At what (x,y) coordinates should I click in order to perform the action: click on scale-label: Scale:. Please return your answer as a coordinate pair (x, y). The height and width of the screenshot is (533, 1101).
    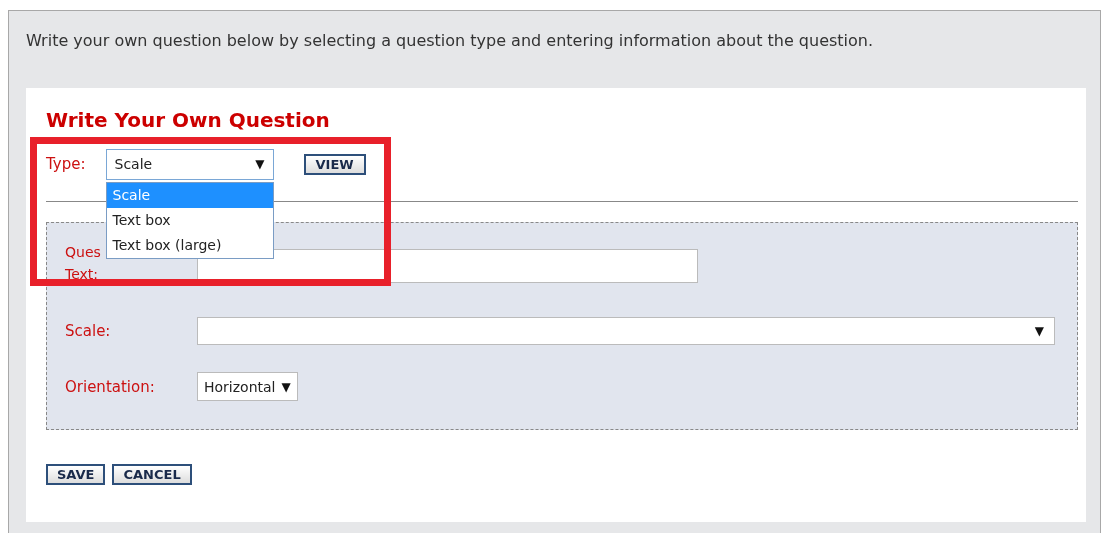
    Looking at the image, I should click on (88, 331).